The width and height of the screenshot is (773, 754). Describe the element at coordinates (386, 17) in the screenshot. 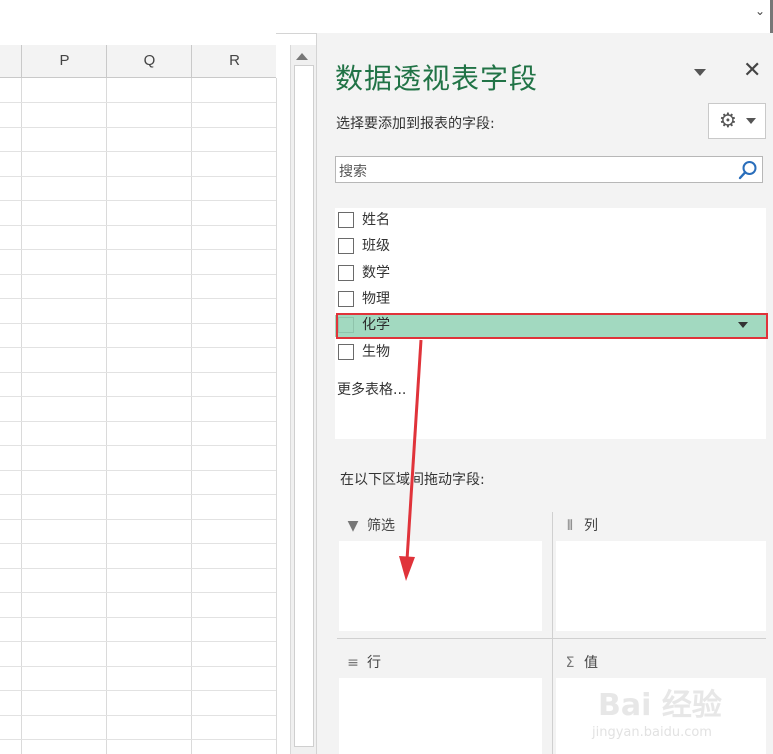

I see `top-bar: ⌄` at that location.